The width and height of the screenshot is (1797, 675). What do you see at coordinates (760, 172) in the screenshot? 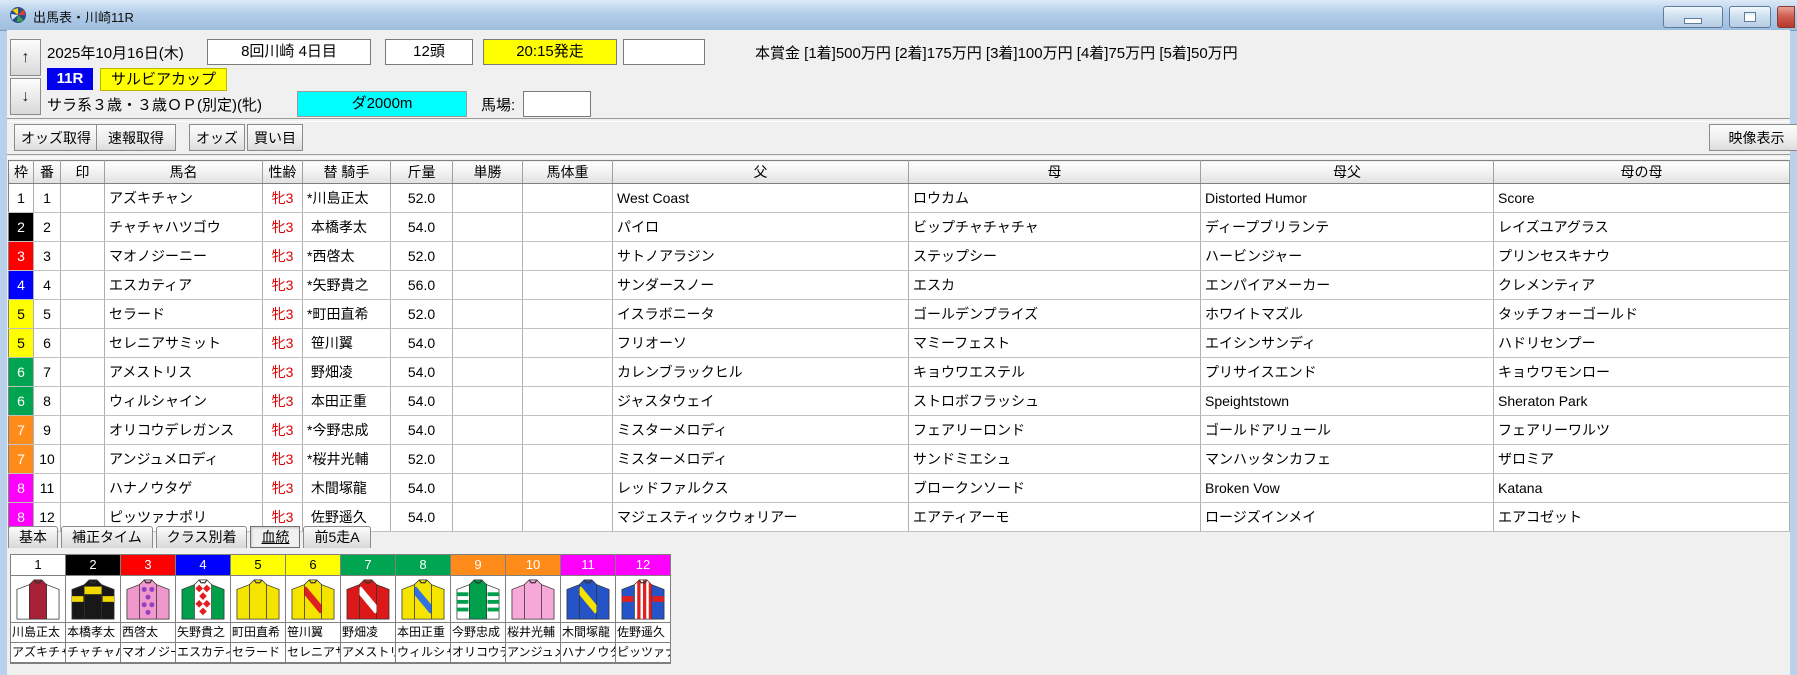
I see `column-header: 父` at bounding box center [760, 172].